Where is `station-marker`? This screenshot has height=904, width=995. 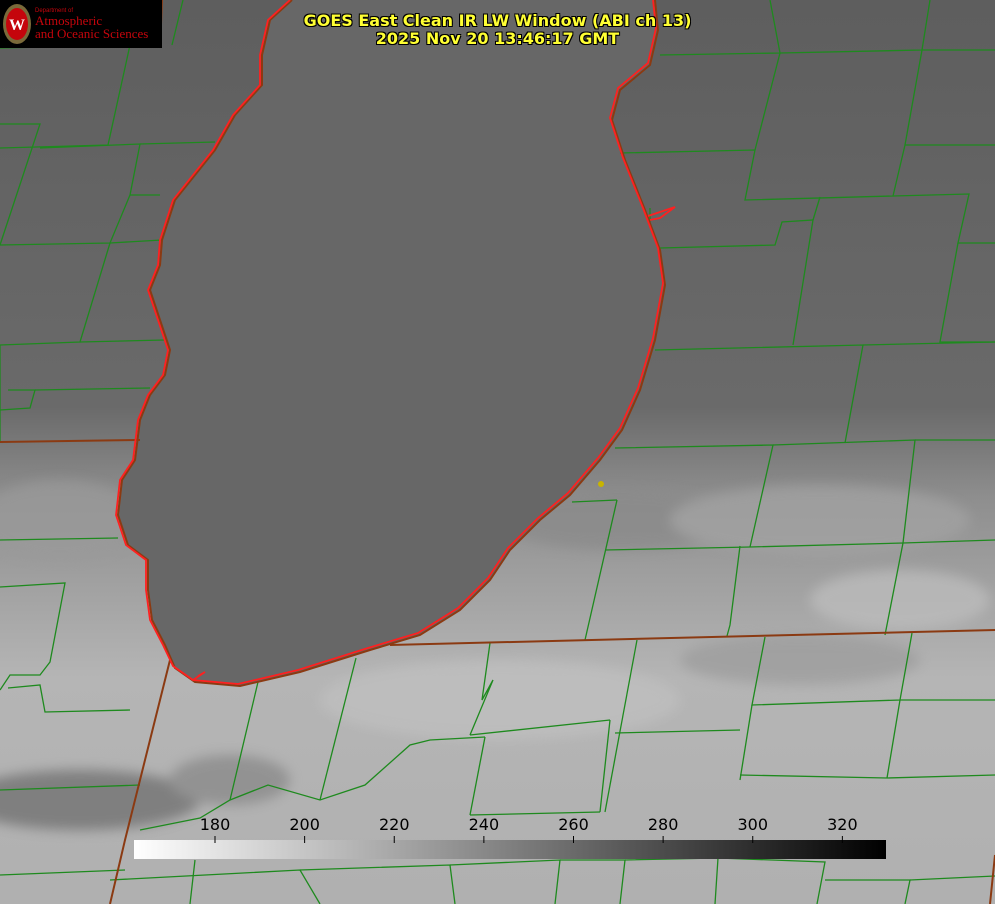
station-marker is located at coordinates (601, 484).